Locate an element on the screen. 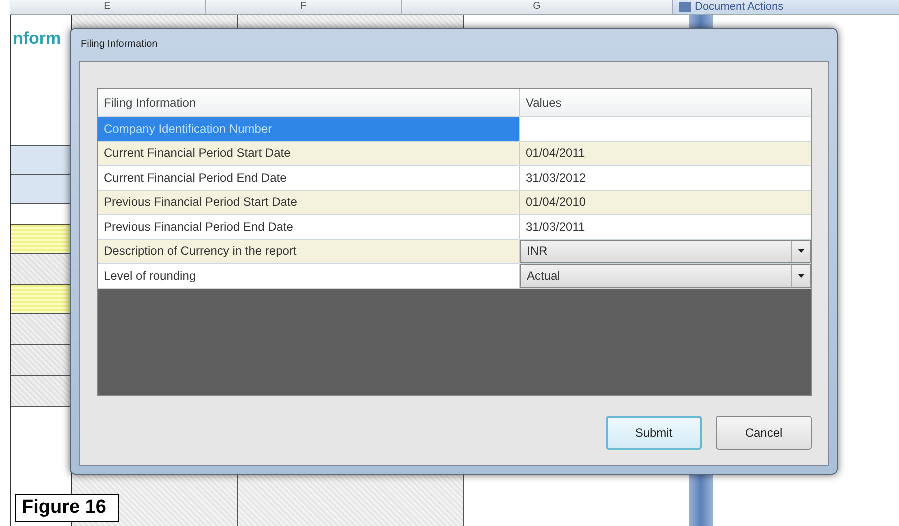 The width and height of the screenshot is (899, 526). column-header: F is located at coordinates (304, 7).